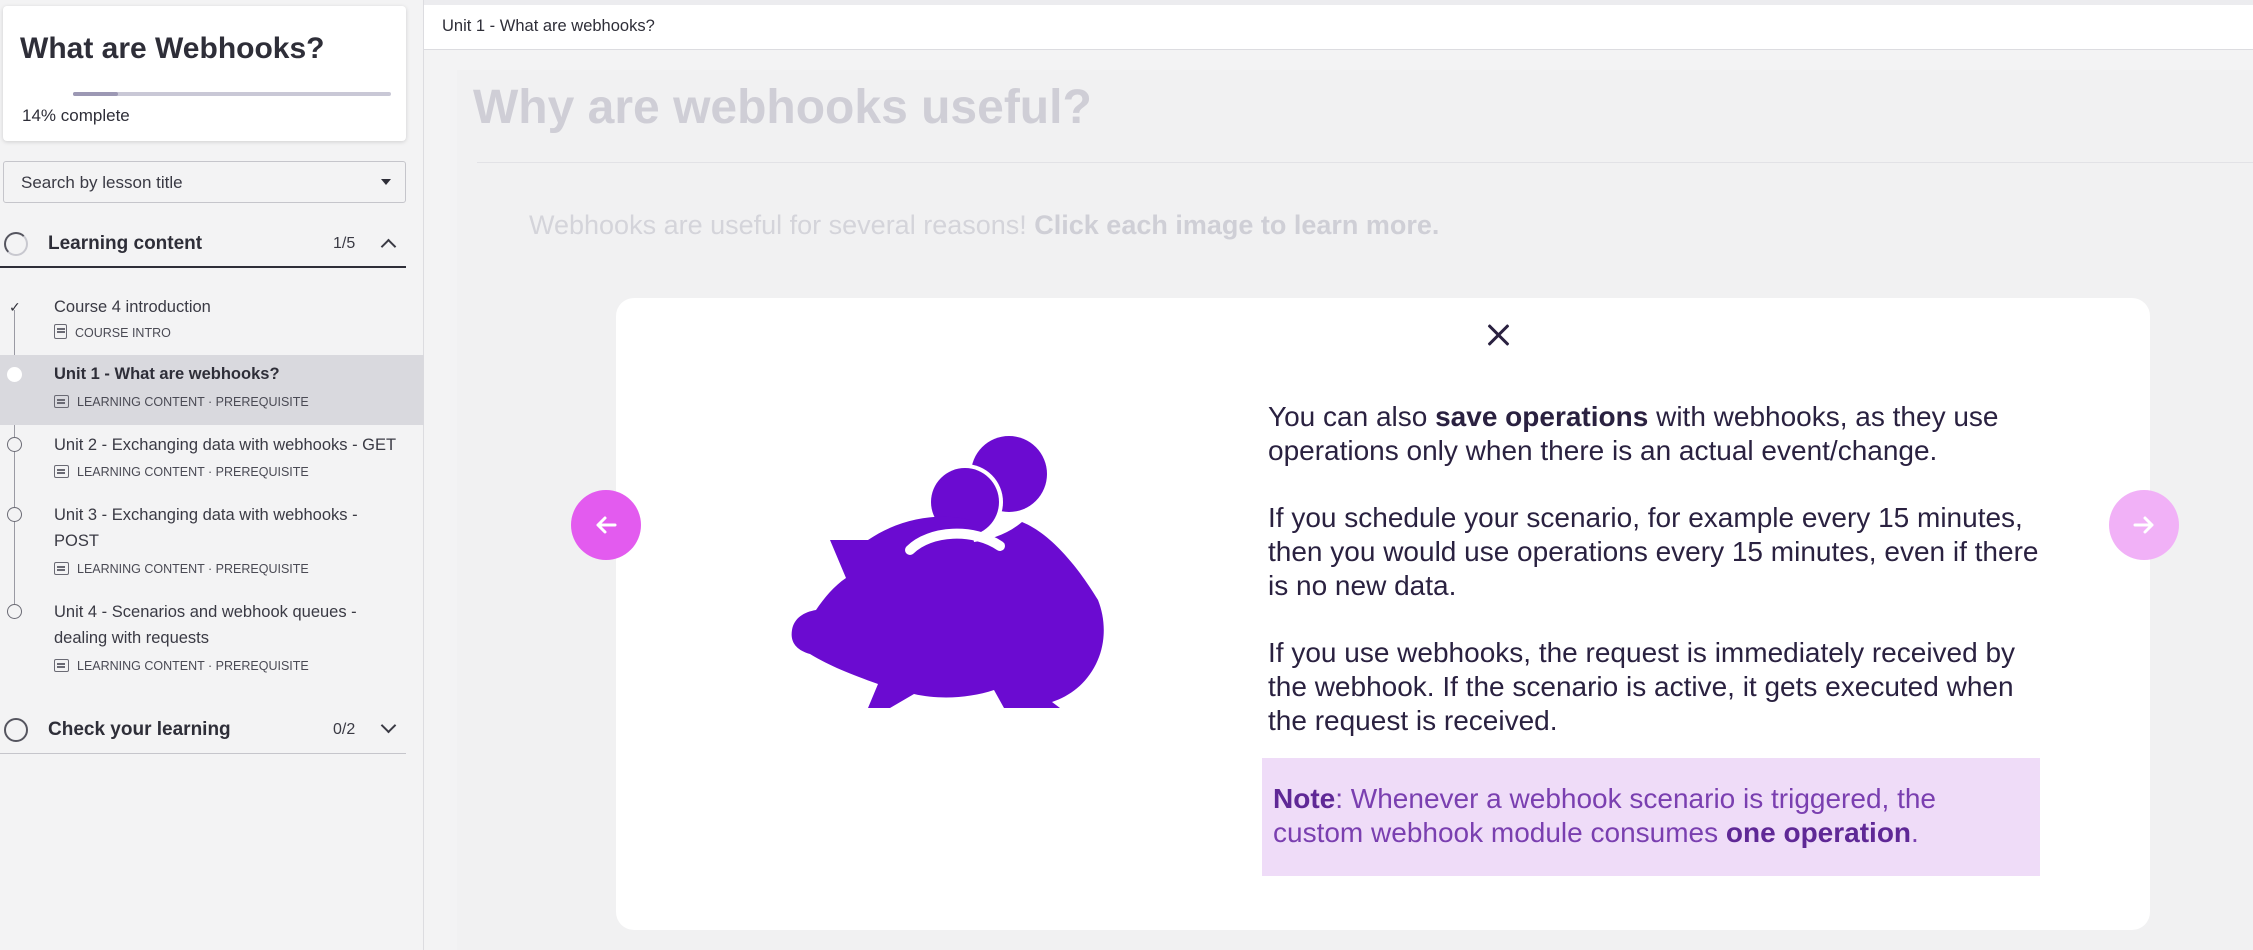  What do you see at coordinates (95, 115) in the screenshot?
I see `progress-suffix: complete` at bounding box center [95, 115].